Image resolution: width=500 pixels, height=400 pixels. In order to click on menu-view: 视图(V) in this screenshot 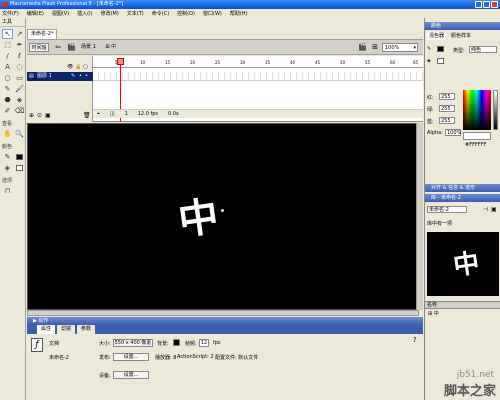, I will do `click(60, 13)`.